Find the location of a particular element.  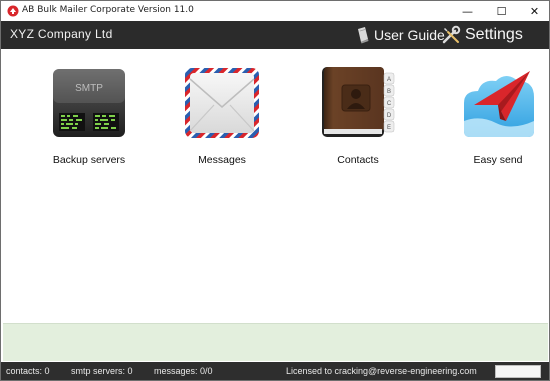

contacts-label: Contacts is located at coordinates (358, 160).